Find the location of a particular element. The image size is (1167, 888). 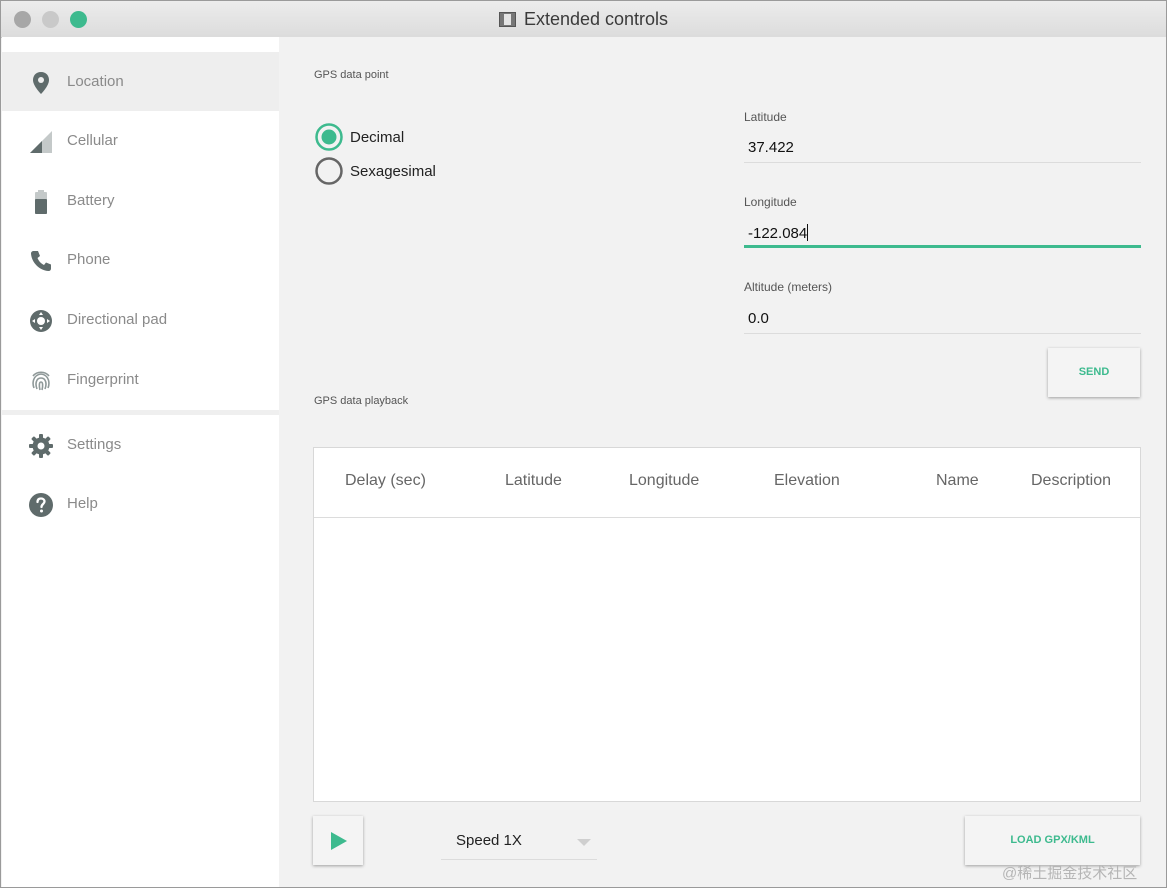

help-icon is located at coordinates (41, 505).